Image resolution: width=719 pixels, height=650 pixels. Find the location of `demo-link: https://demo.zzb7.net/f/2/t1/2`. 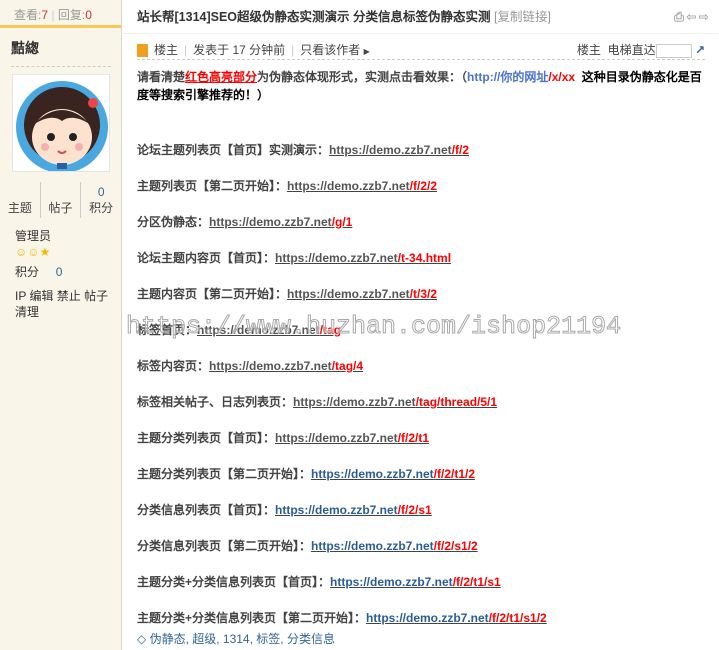

demo-link: https://demo.zzb7.net/f/2/t1/2 is located at coordinates (393, 474).